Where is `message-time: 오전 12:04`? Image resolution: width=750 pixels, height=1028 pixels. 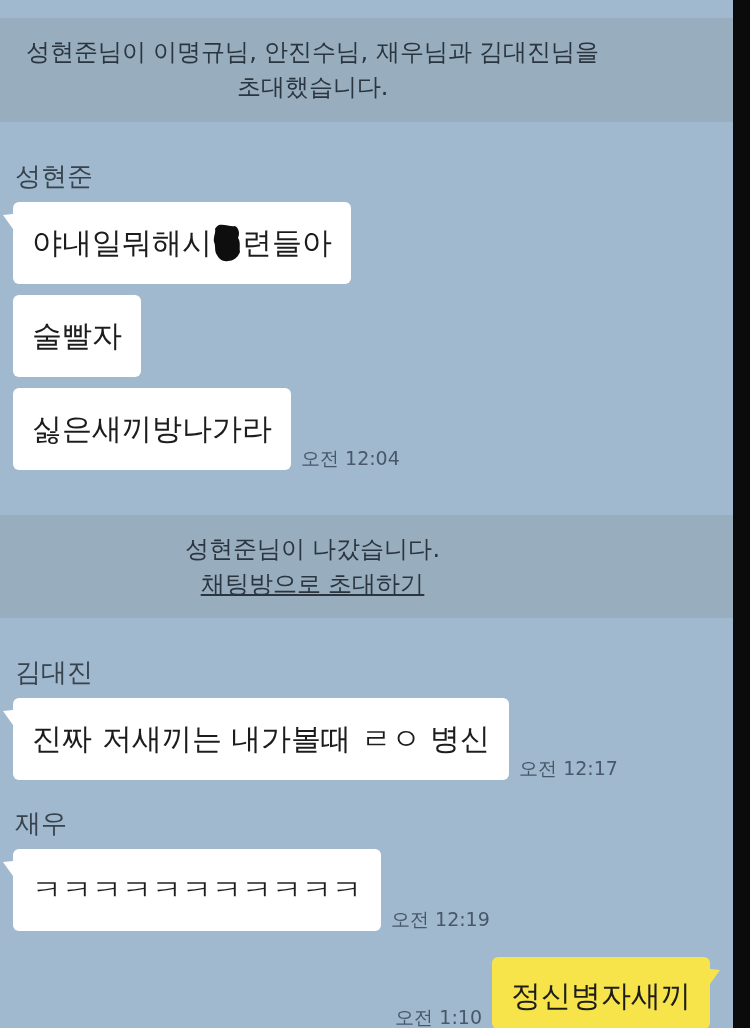
message-time: 오전 12:04 is located at coordinates (350, 458).